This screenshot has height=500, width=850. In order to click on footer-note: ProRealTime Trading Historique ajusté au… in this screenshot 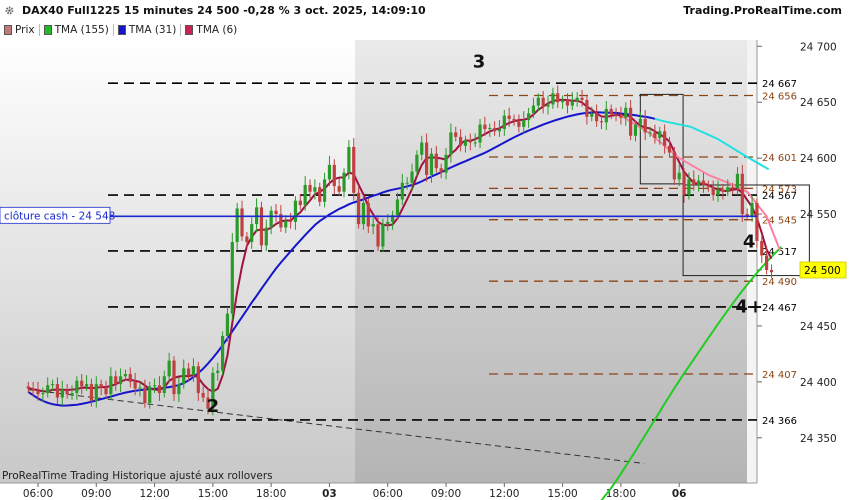, I will do `click(137, 476)`.